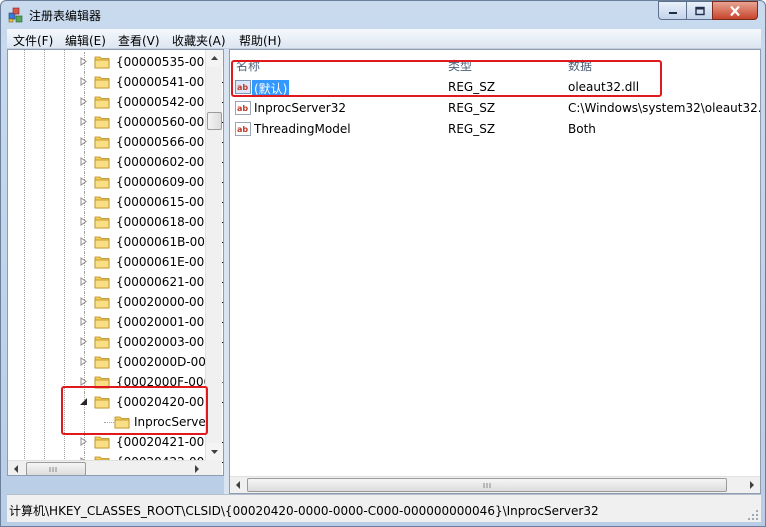 Image resolution: width=766 pixels, height=527 pixels. What do you see at coordinates (115, 342) in the screenshot?
I see `tree-item: {00020003-0000-` at bounding box center [115, 342].